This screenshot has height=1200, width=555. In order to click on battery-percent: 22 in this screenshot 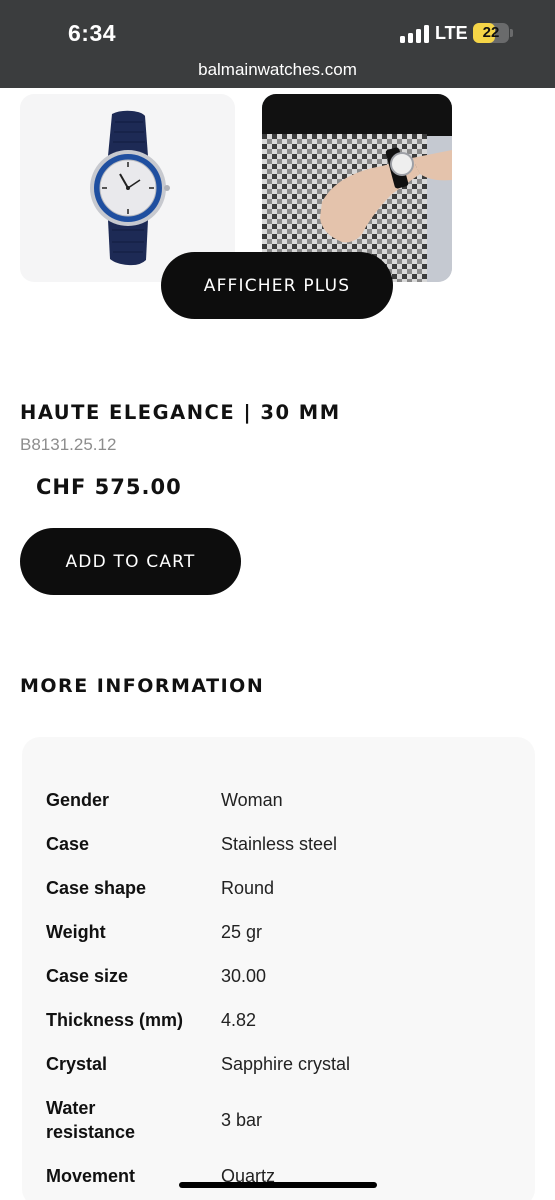, I will do `click(491, 32)`.